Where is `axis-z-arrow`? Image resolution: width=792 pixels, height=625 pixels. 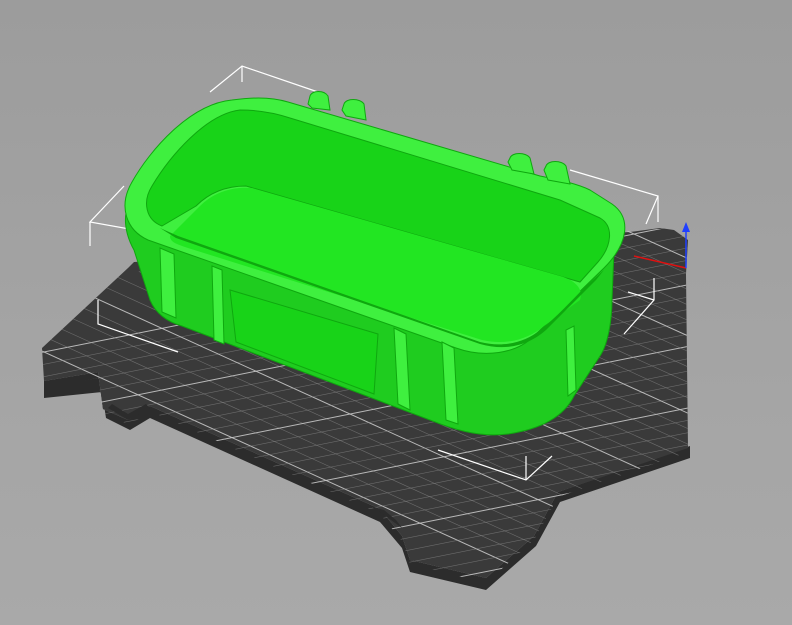
axis-z-arrow is located at coordinates (686, 227).